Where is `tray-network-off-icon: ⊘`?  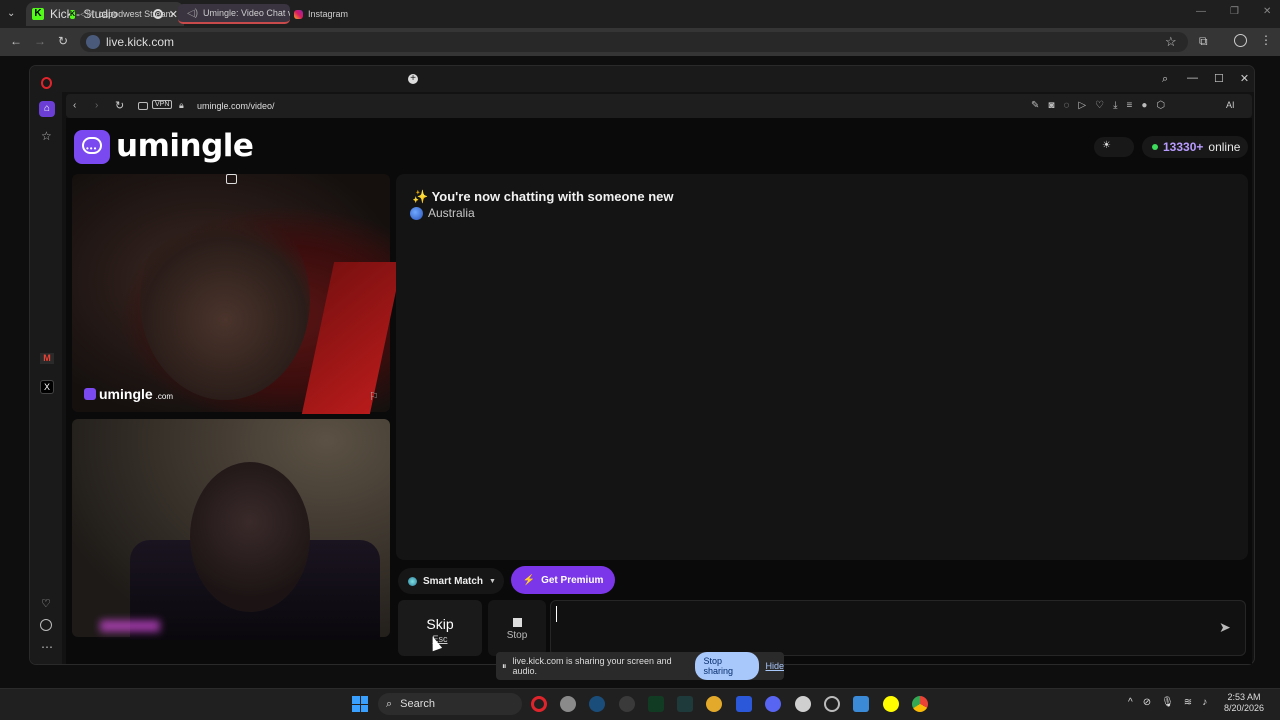
tray-network-off-icon: ⊘ is located at coordinates (1147, 702).